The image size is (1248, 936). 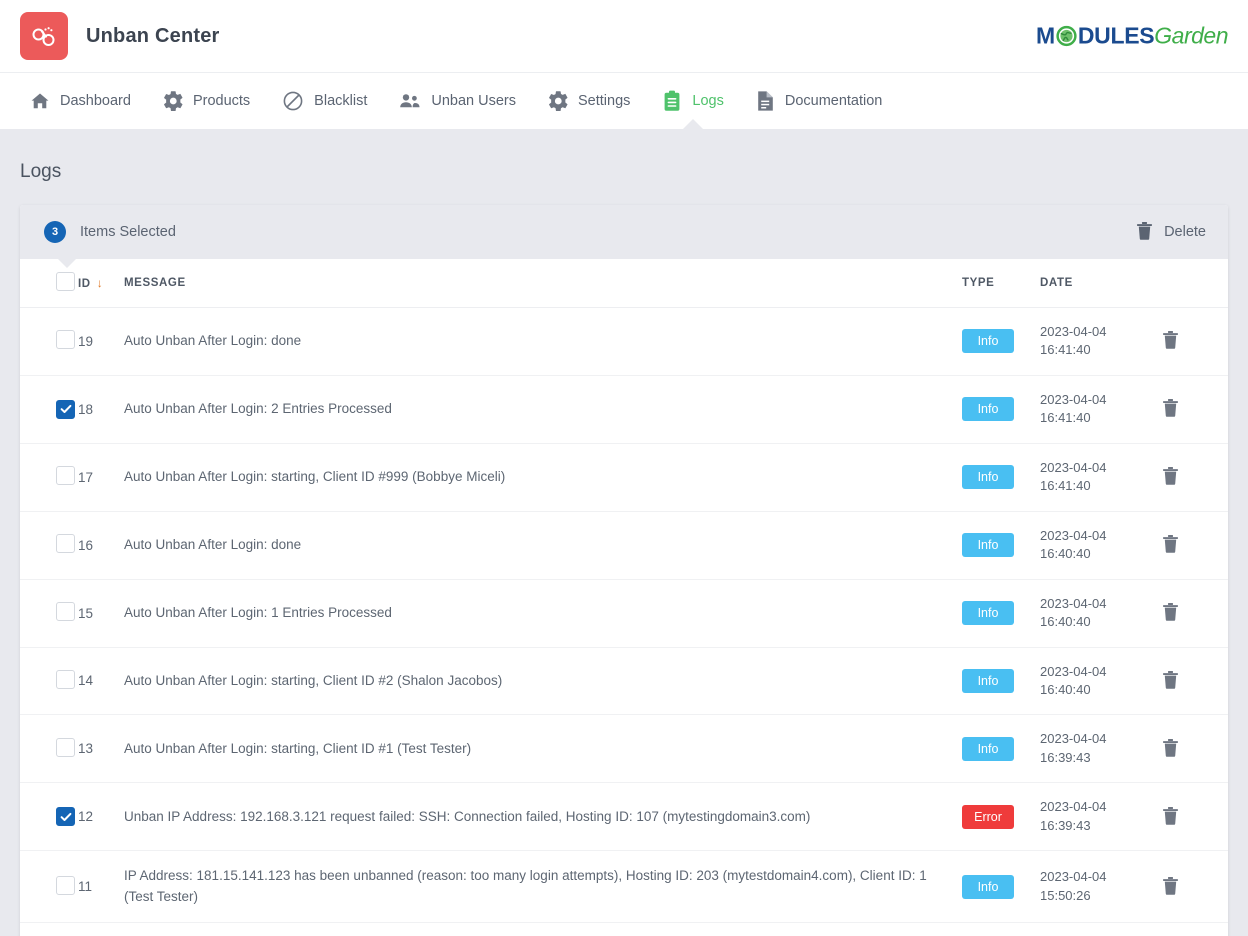 What do you see at coordinates (543, 283) in the screenshot?
I see `column-header-message: MESSAGE` at bounding box center [543, 283].